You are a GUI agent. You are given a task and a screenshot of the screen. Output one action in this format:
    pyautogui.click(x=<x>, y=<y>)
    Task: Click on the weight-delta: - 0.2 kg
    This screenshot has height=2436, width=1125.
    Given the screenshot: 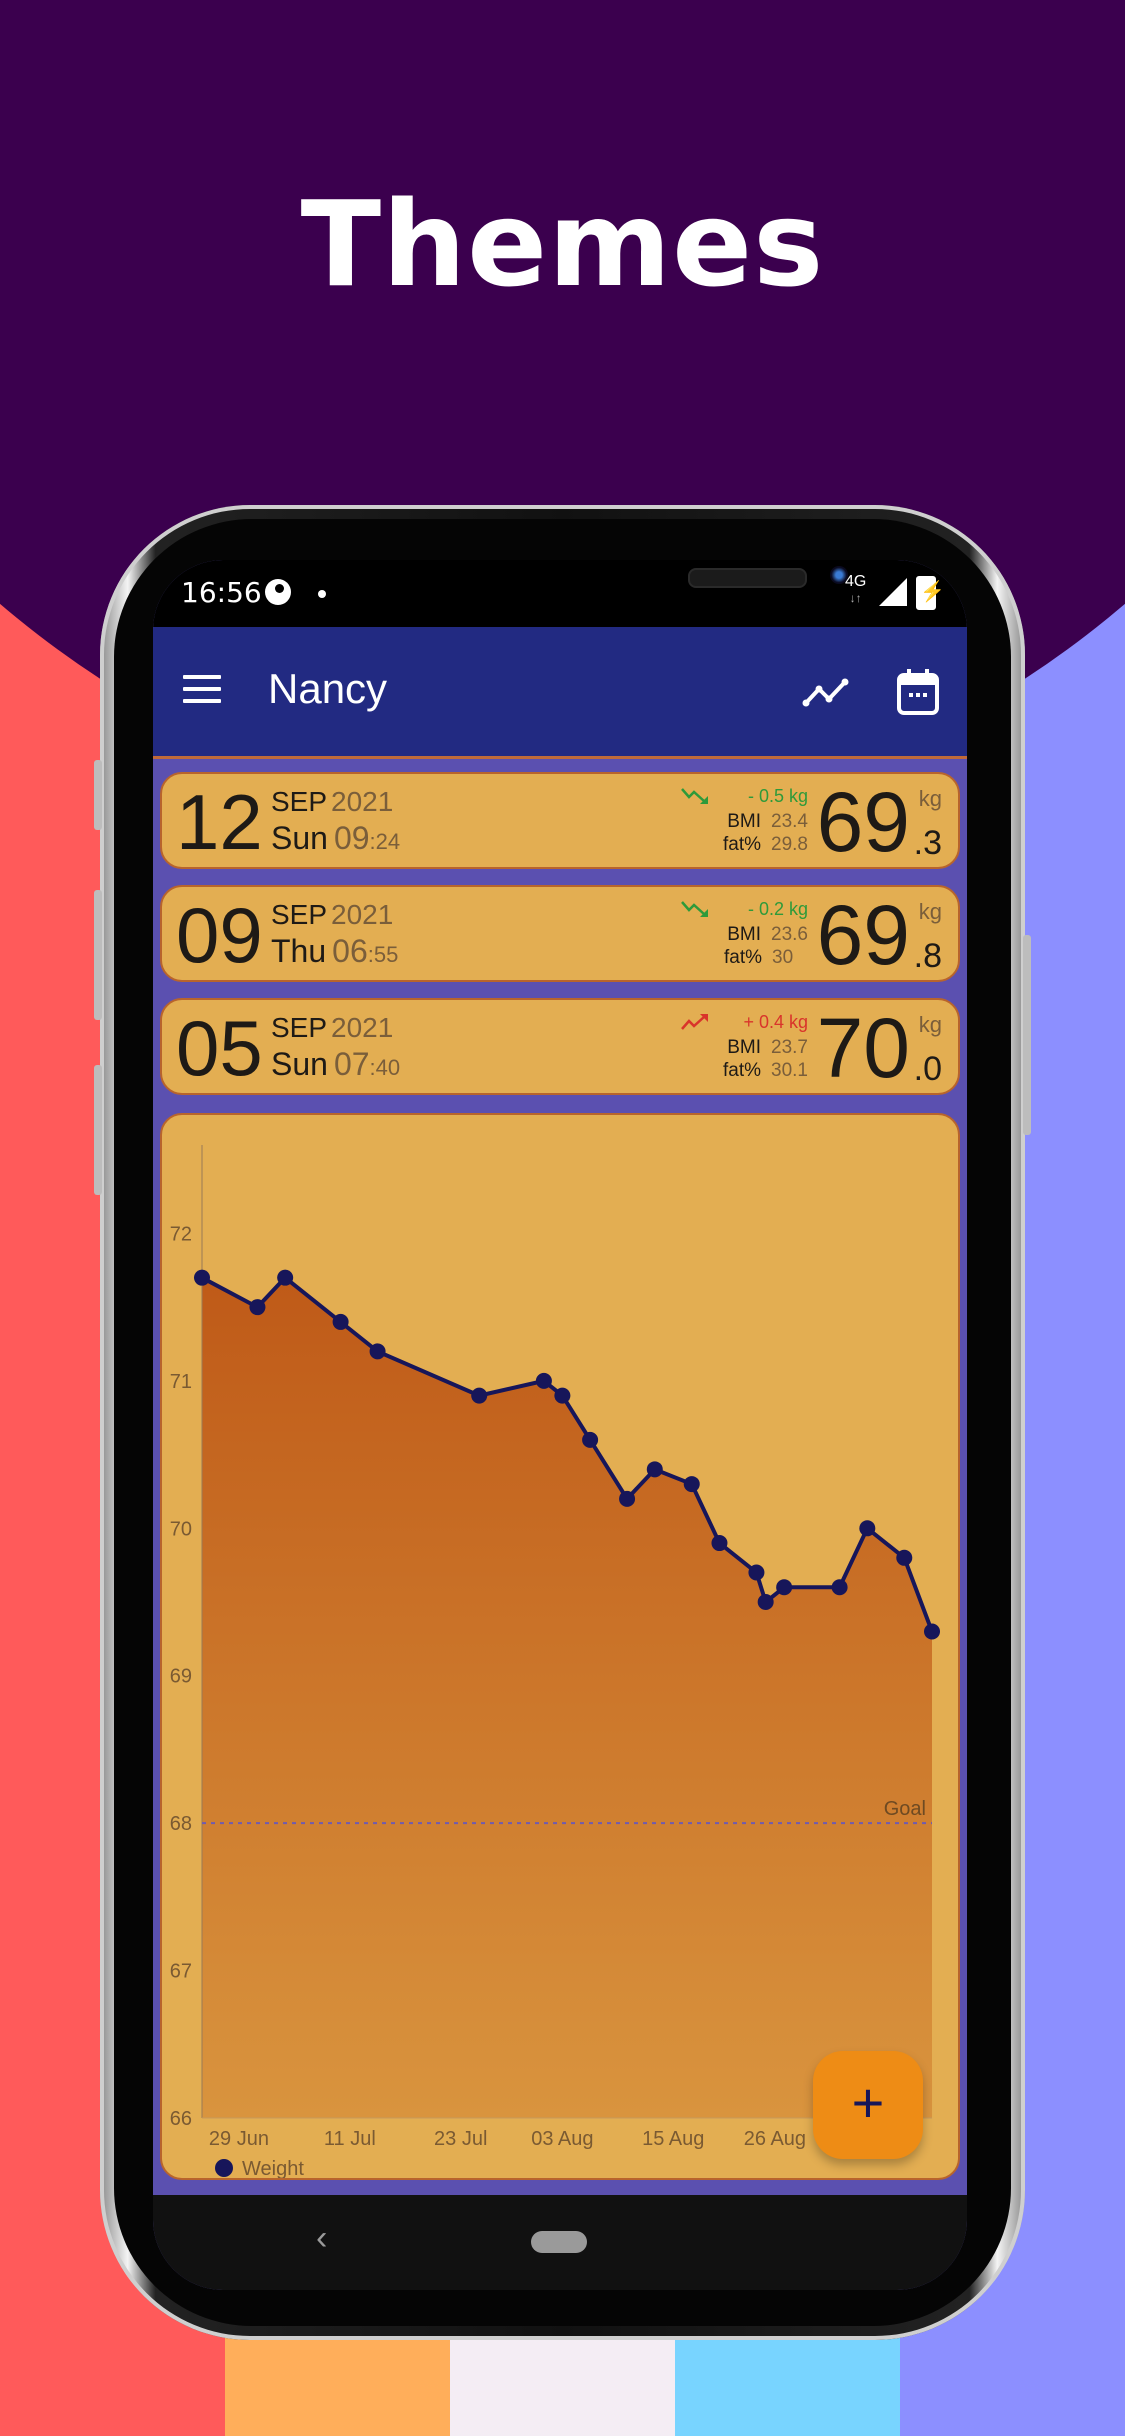 What is the action you would take?
    pyautogui.click(x=777, y=909)
    